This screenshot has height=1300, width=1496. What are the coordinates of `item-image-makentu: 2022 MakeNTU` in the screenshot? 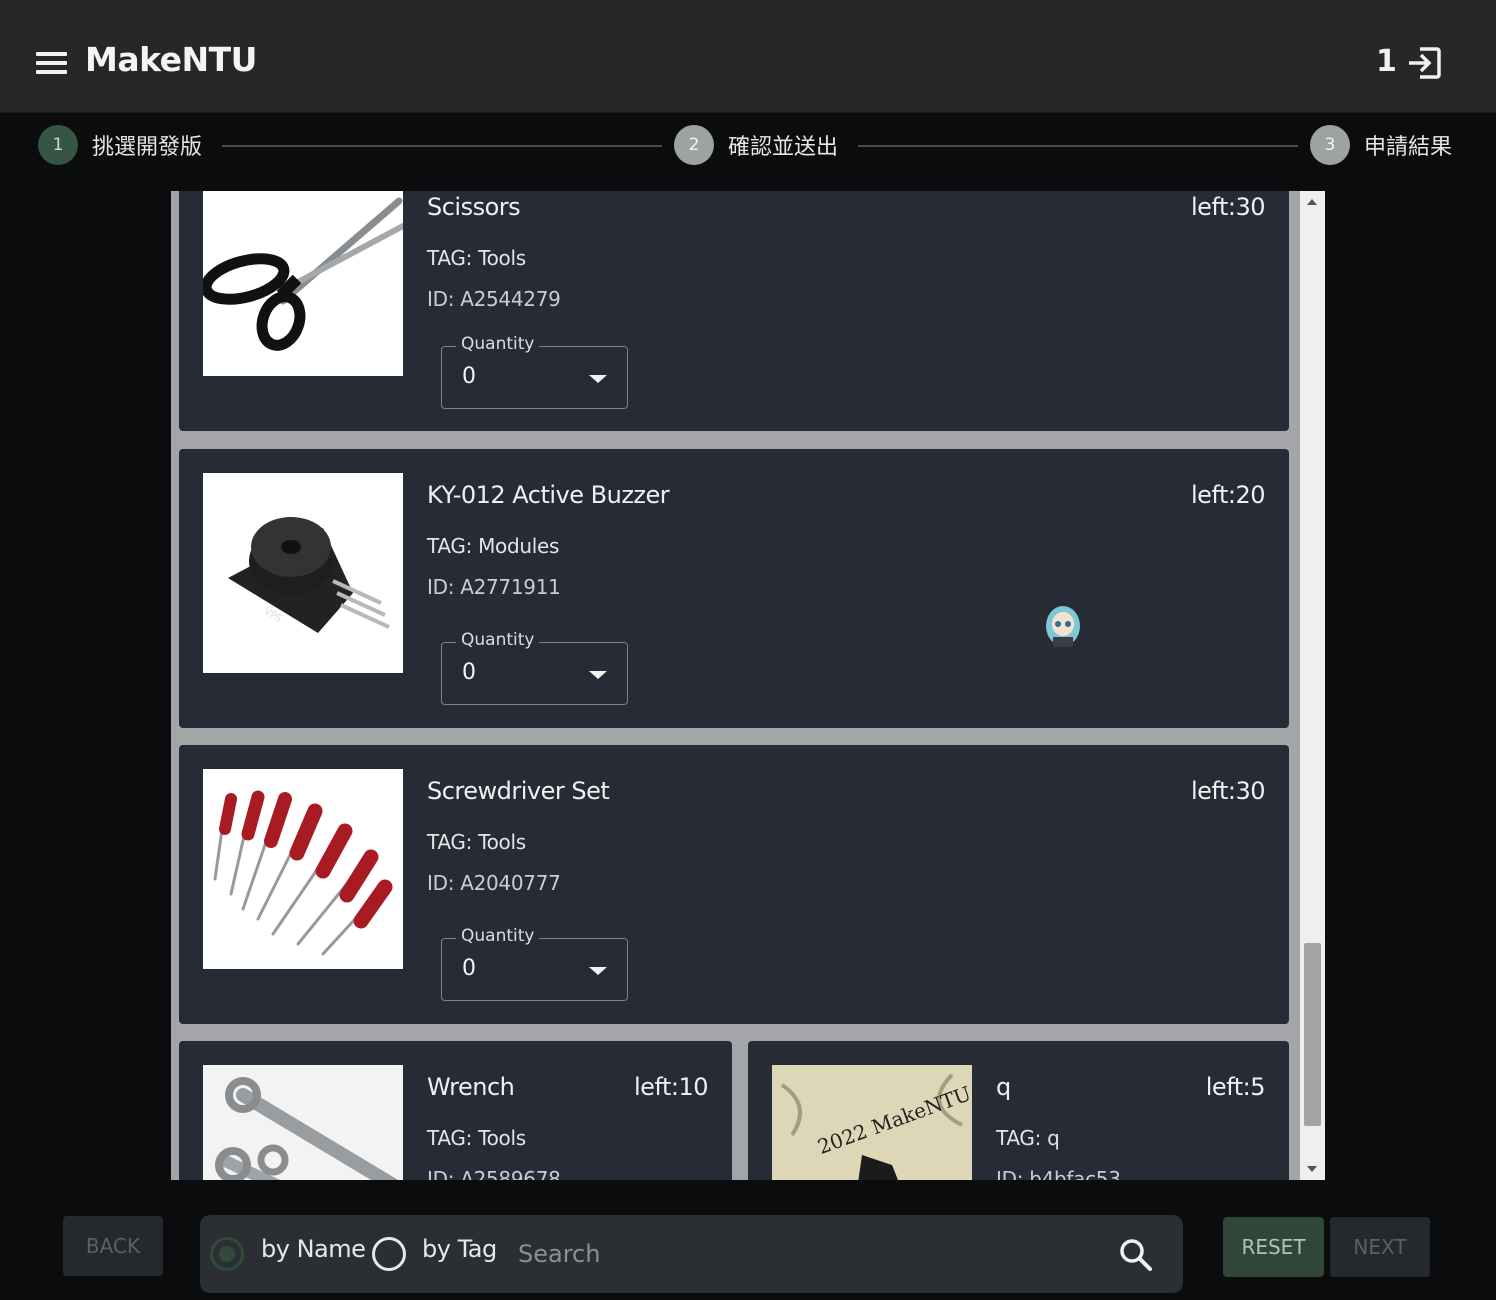 It's located at (872, 1122).